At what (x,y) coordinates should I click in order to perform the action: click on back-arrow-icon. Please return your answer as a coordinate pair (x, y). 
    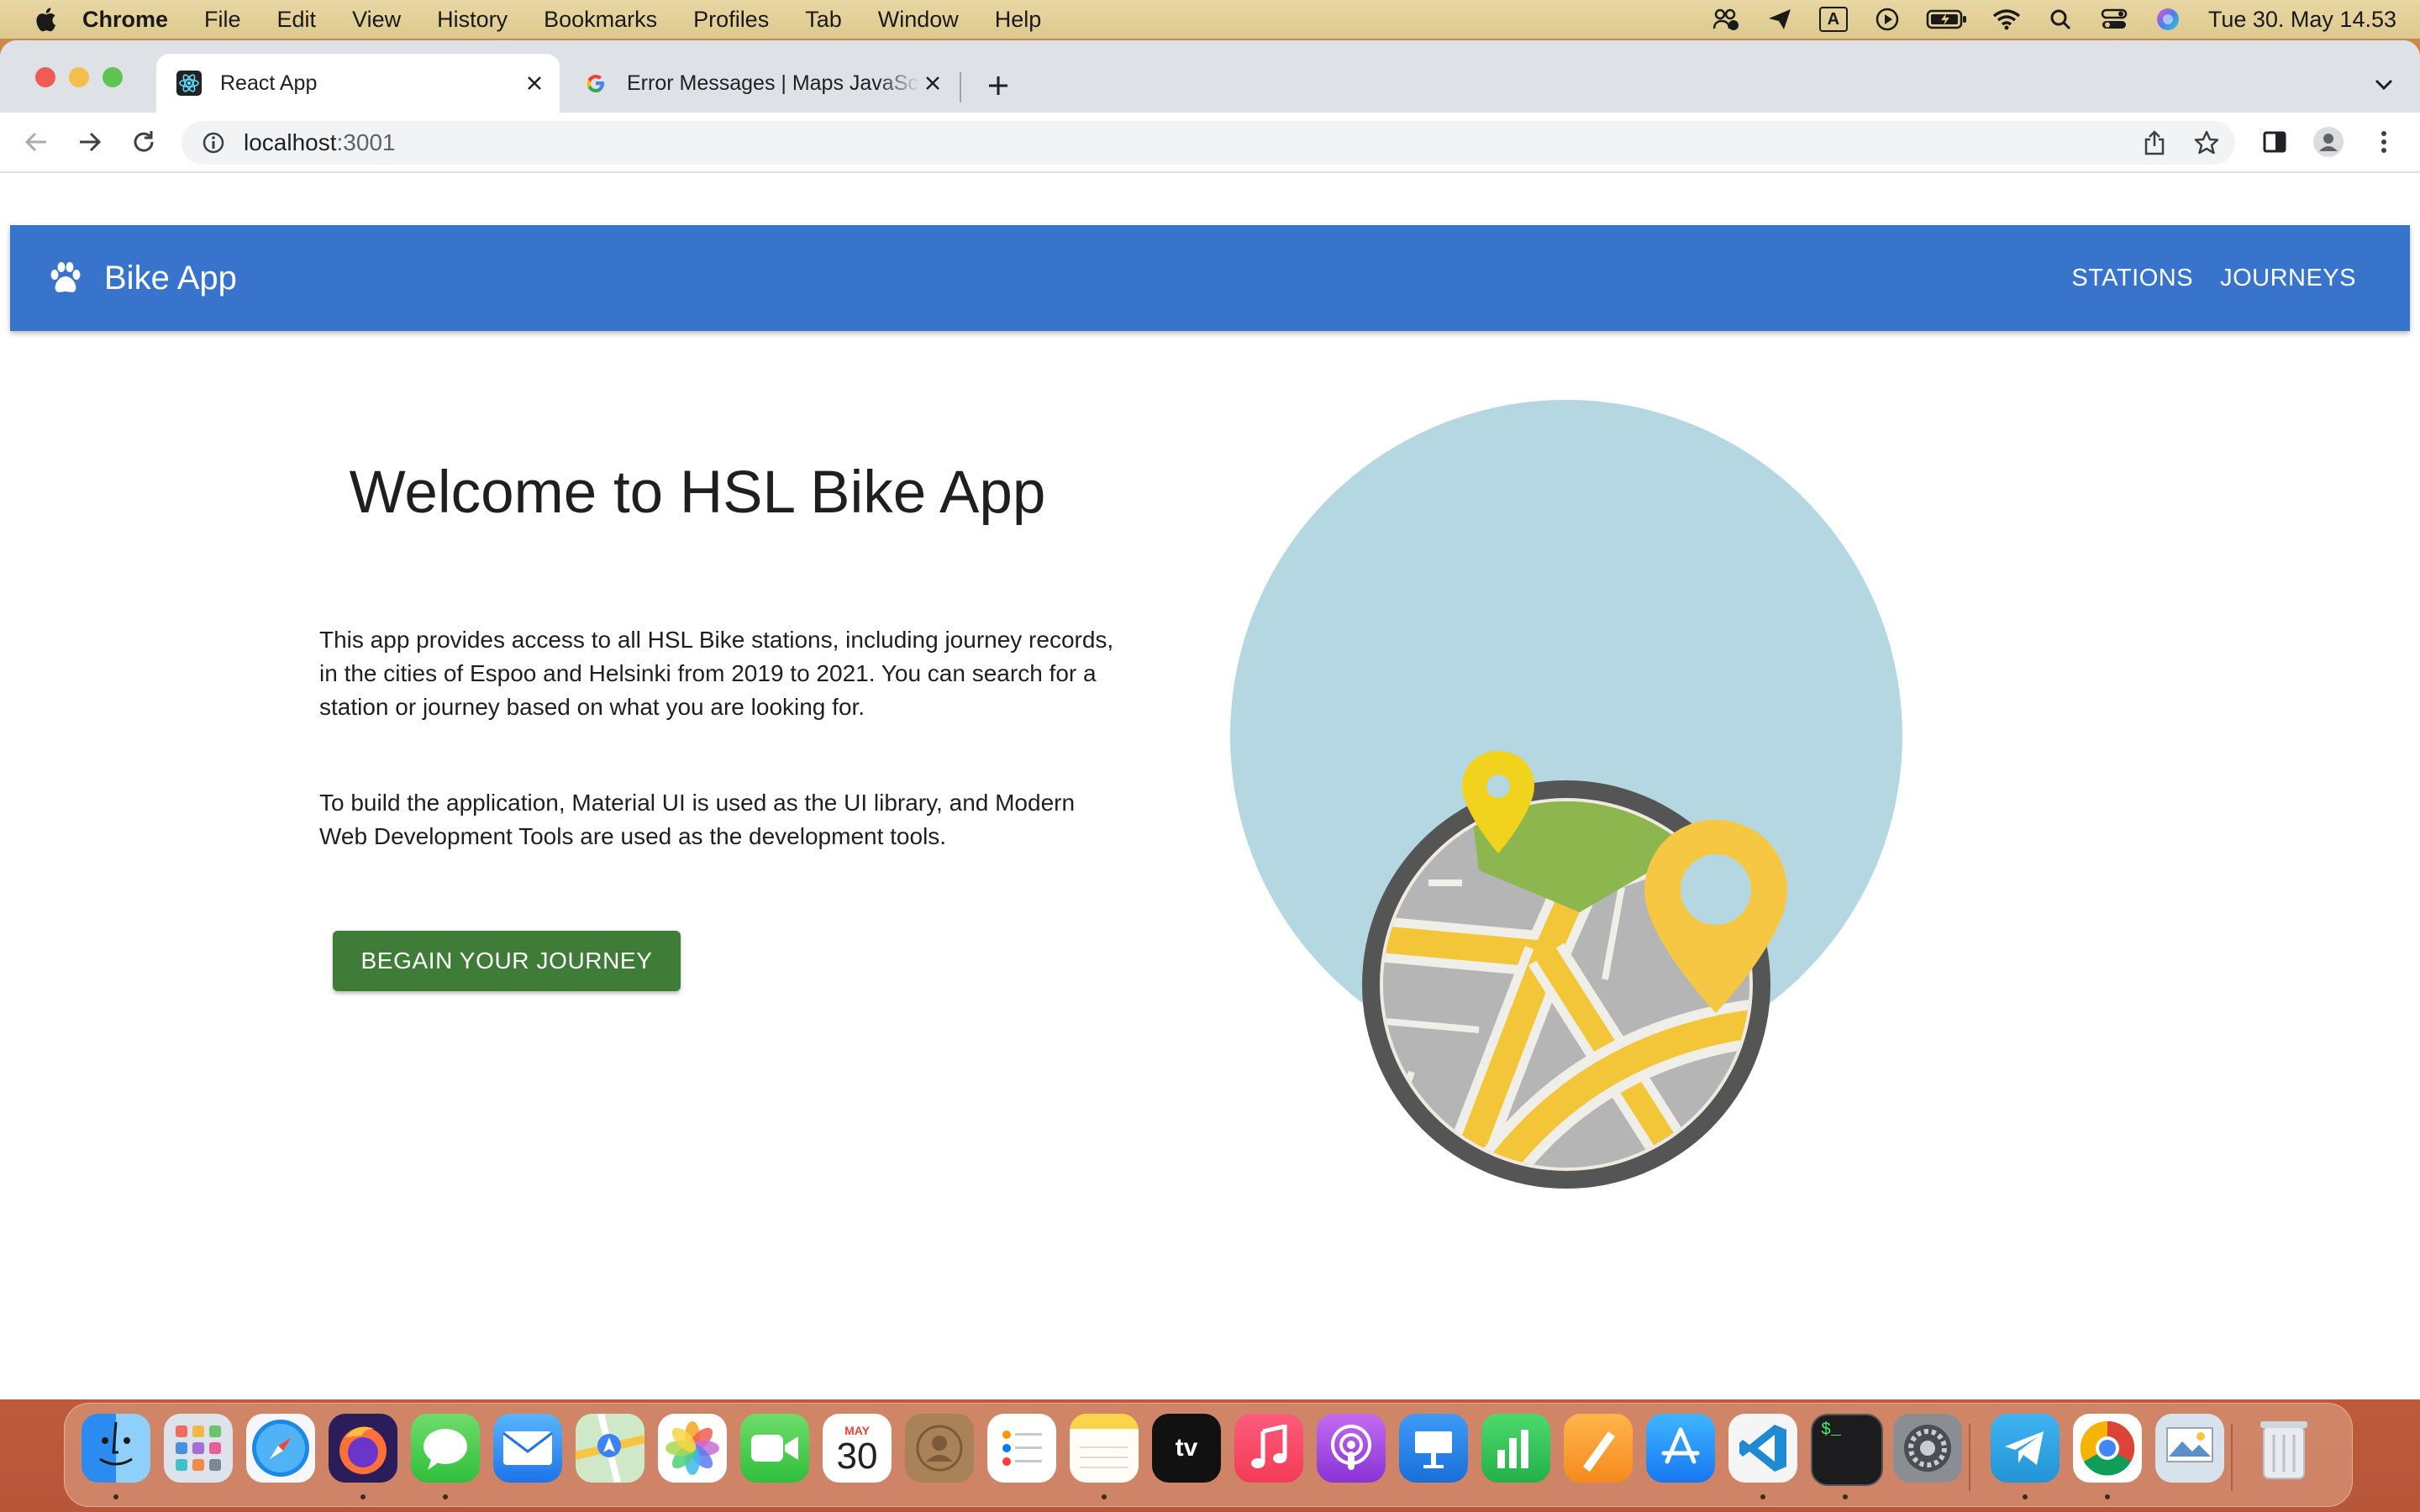
    Looking at the image, I should click on (36, 142).